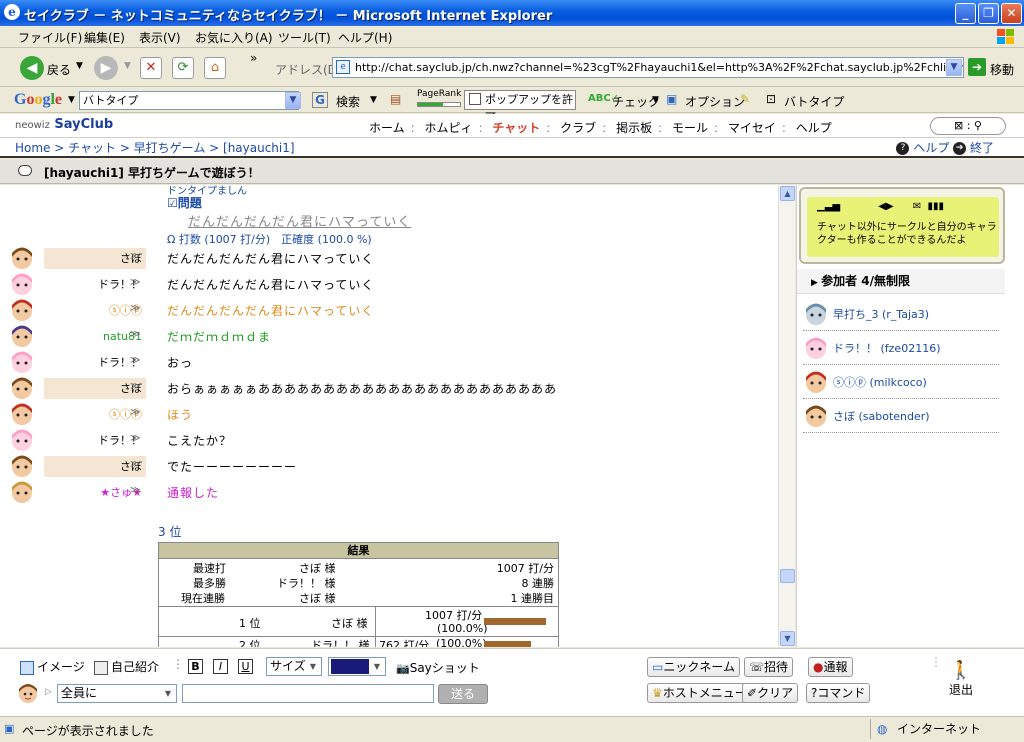 The width and height of the screenshot is (1024, 742). What do you see at coordinates (59, 69) in the screenshot?
I see `back-label: 戻る` at bounding box center [59, 69].